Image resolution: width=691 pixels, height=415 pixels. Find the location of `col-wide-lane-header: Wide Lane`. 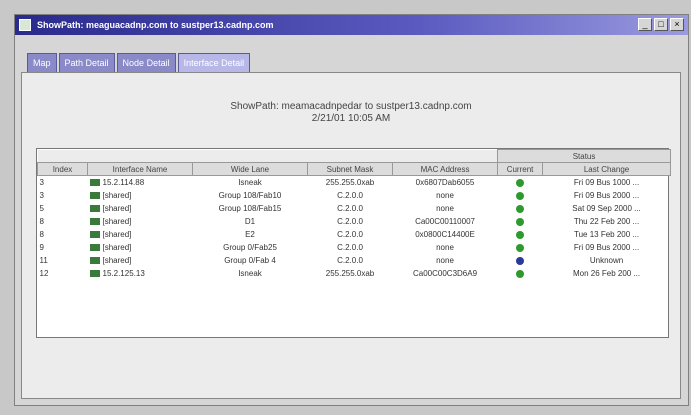

col-wide-lane-header: Wide Lane is located at coordinates (250, 169).